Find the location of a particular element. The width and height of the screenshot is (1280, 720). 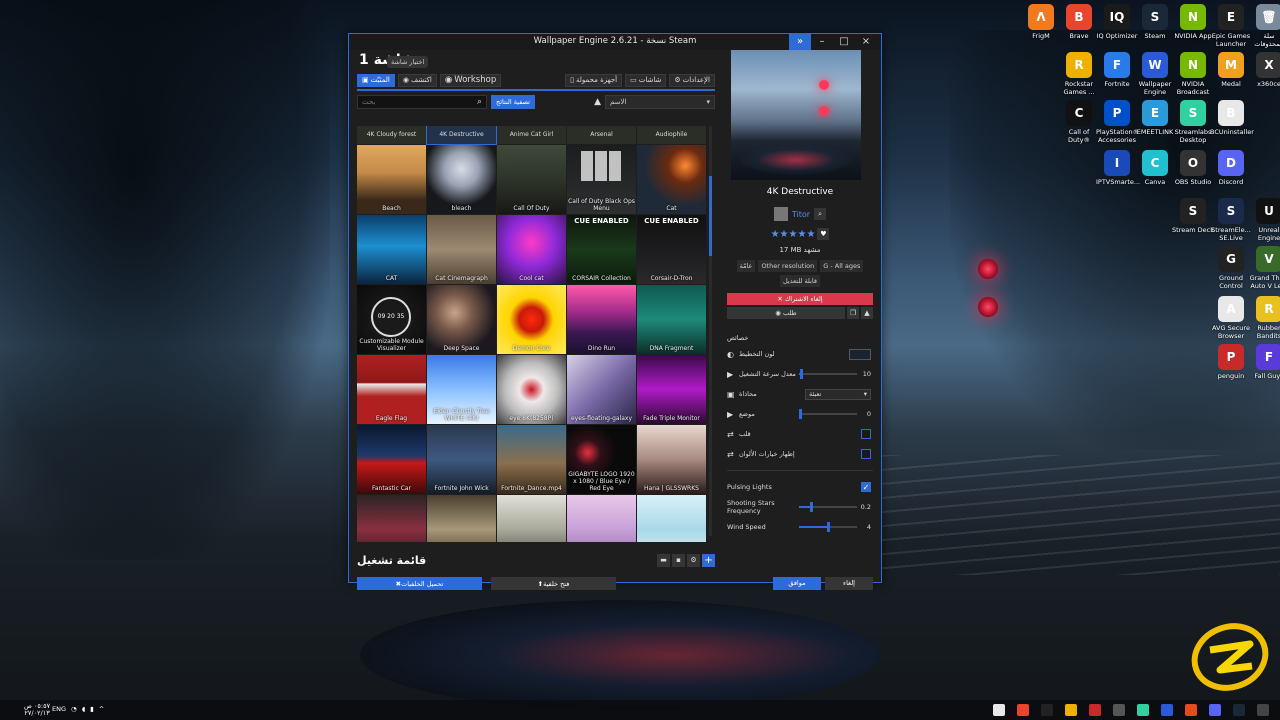

taskbar-start-icon is located at coordinates (1263, 710).